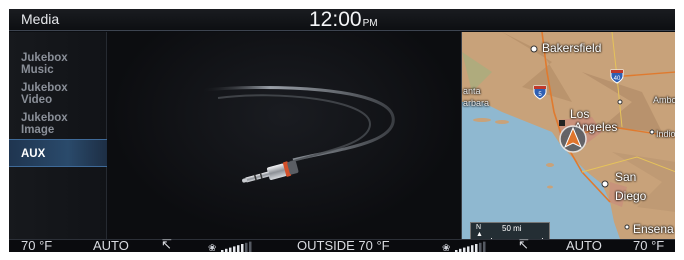  I want to click on north-label: N, so click(479, 227).